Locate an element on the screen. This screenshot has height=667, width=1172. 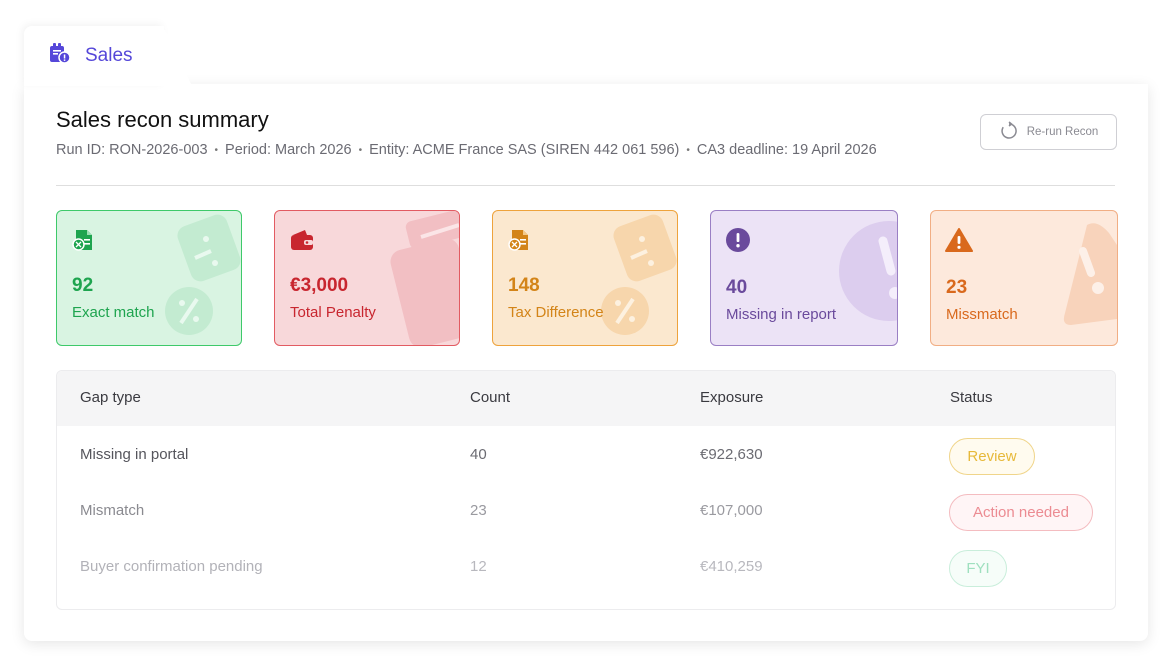
tab-label: Sales is located at coordinates (109, 55).